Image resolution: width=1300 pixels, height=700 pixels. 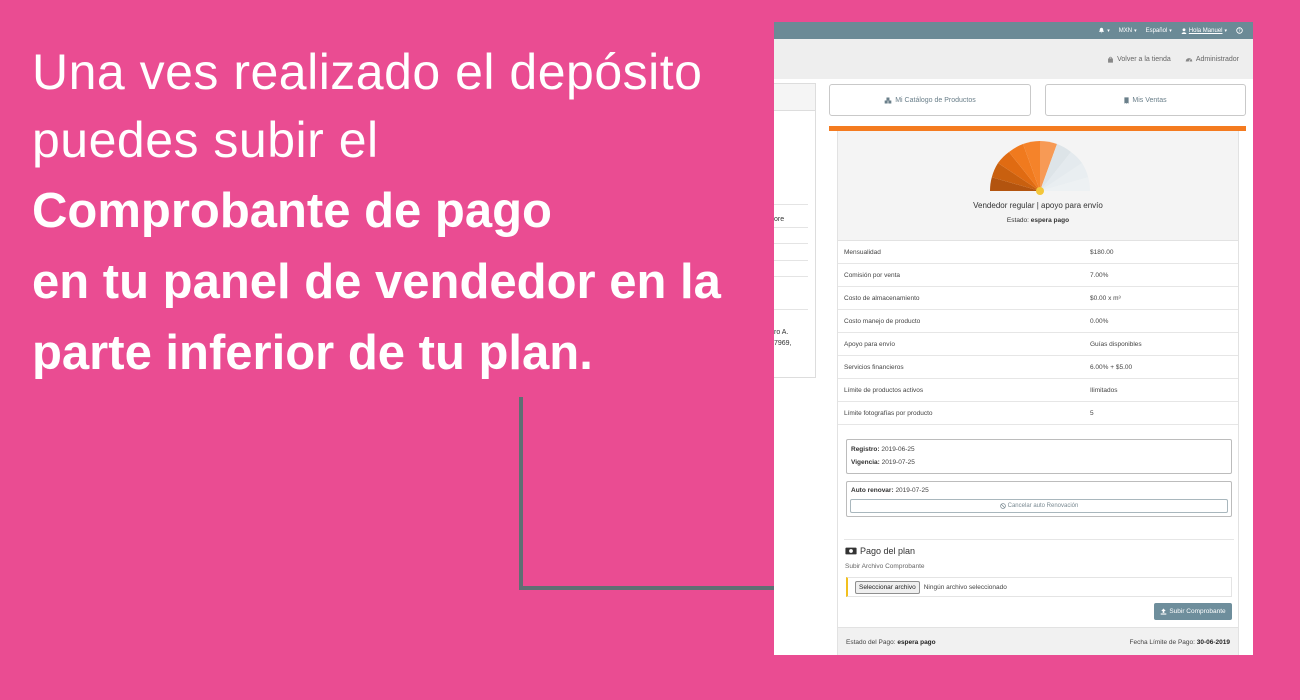 I want to click on payment-status-label: Estado del Pago:, so click(x=871, y=642).